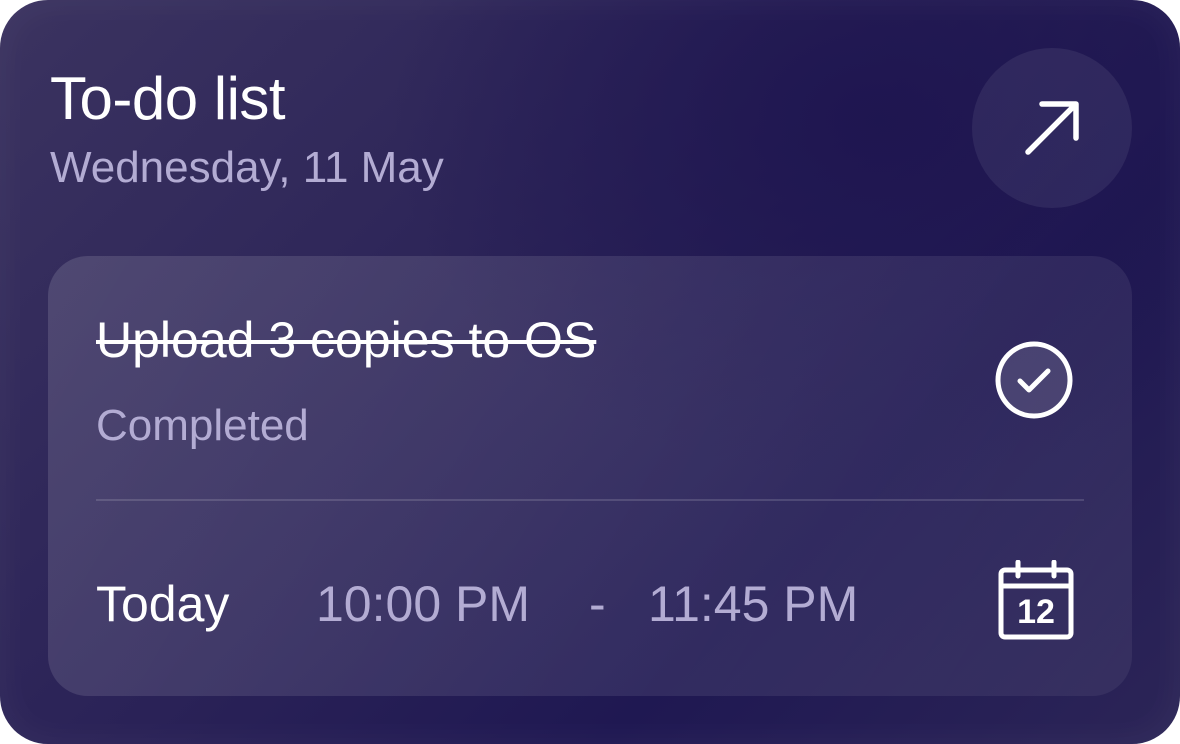 Image resolution: width=1180 pixels, height=744 pixels. I want to click on task-title: Upload 3 copies to OS, so click(346, 340).